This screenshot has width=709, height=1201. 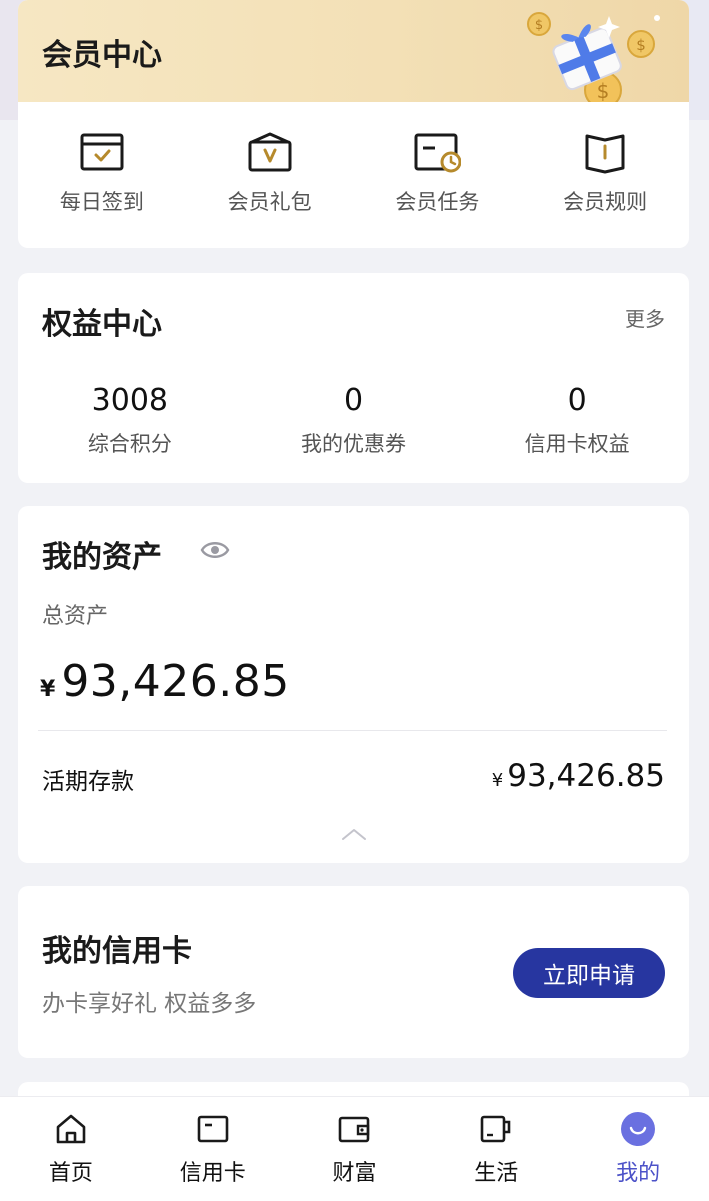 I want to click on feature-label: 会员规则, so click(x=605, y=202).